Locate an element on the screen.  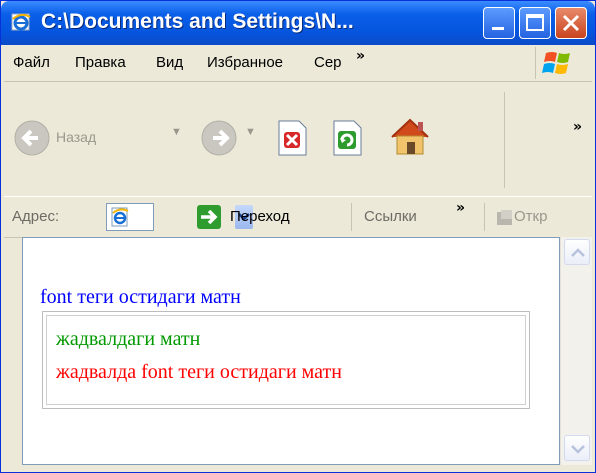
scroll-down-button is located at coordinates (577, 448).